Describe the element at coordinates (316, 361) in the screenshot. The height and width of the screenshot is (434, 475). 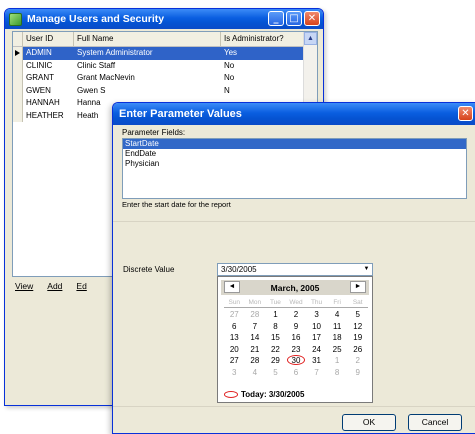
I see `calendar-day: 31` at that location.